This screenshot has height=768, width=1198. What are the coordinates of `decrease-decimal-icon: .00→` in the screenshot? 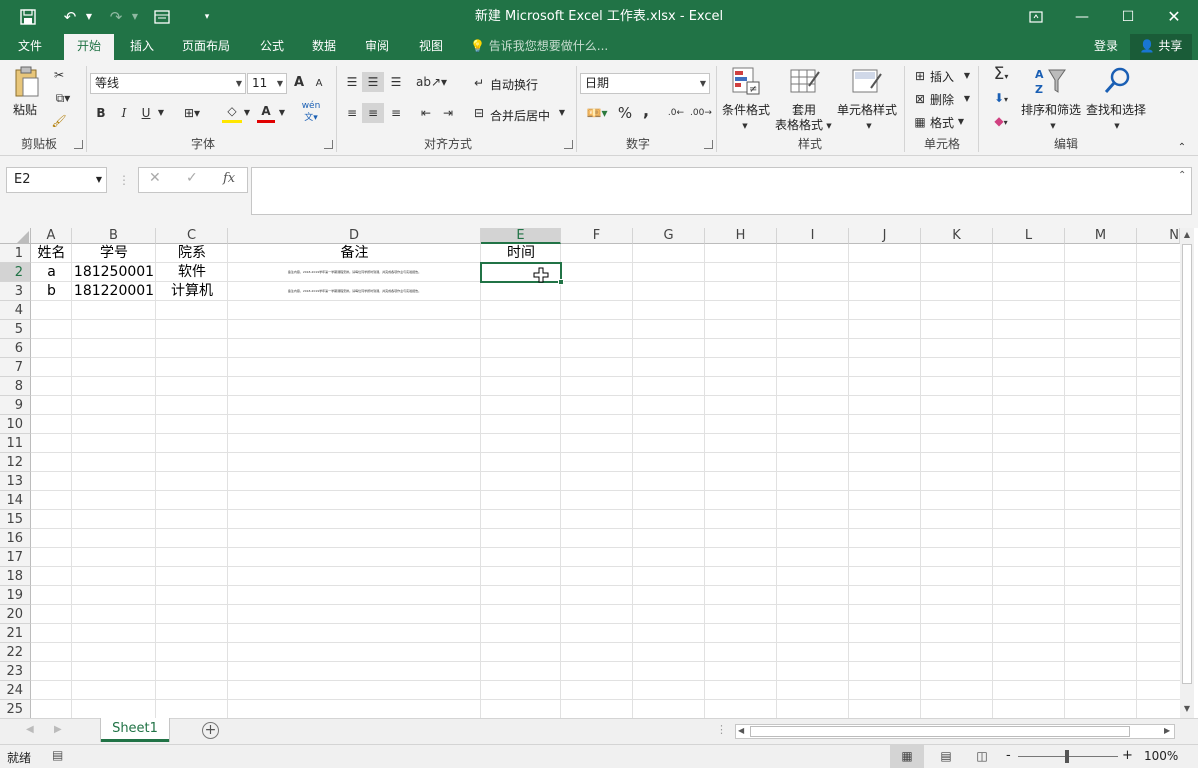 It's located at (701, 113).